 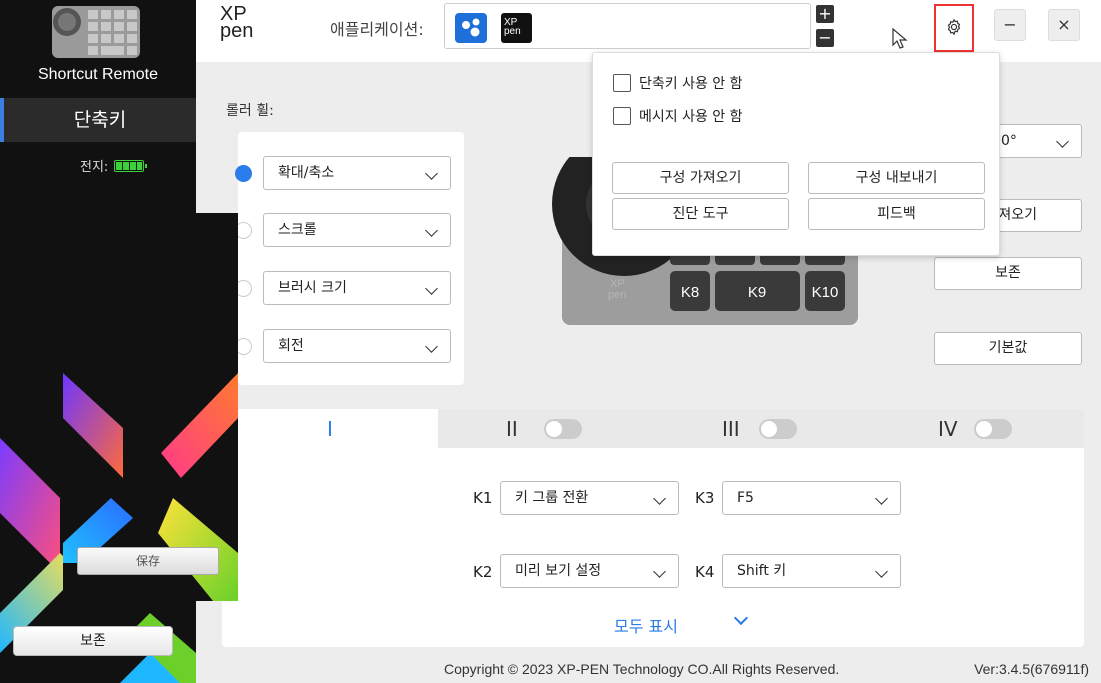 I want to click on app-icon-all, so click(x=471, y=28).